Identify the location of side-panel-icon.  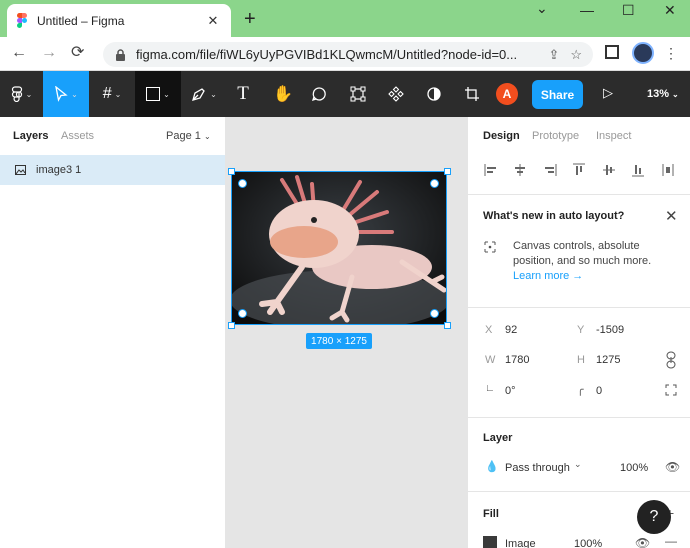
(612, 52).